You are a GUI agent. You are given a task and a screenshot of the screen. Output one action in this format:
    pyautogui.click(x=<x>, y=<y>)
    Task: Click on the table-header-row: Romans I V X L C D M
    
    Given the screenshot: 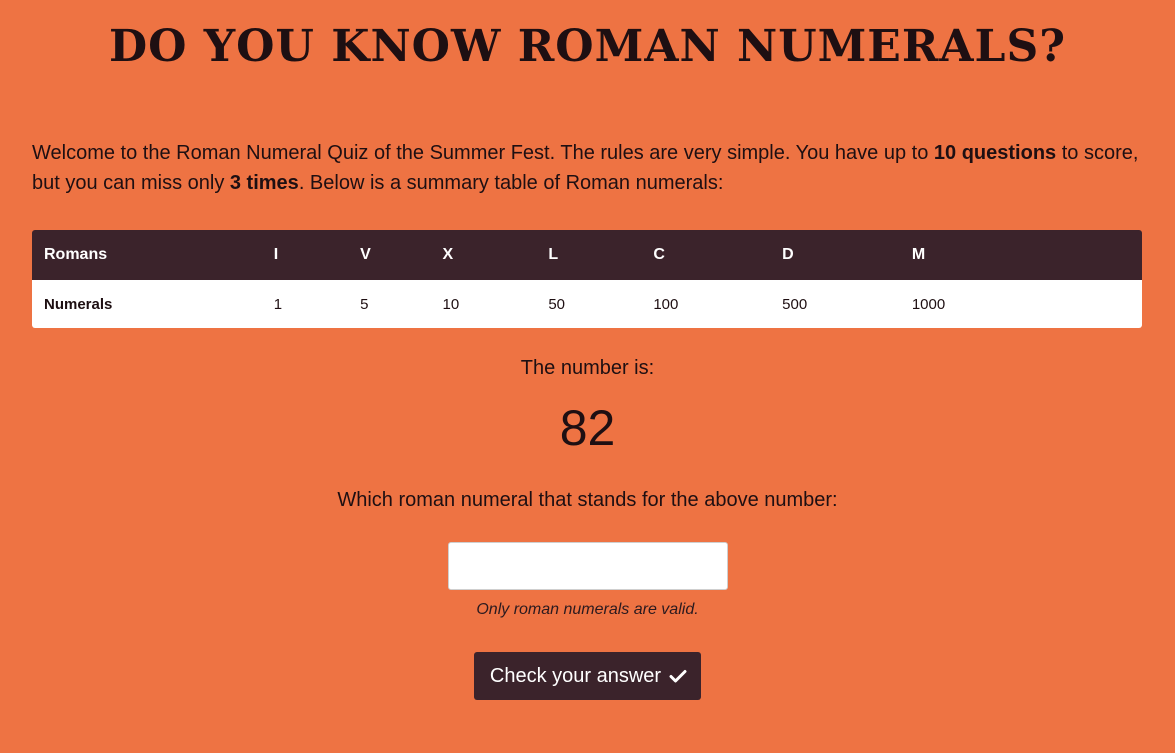 What is the action you would take?
    pyautogui.click(x=587, y=255)
    